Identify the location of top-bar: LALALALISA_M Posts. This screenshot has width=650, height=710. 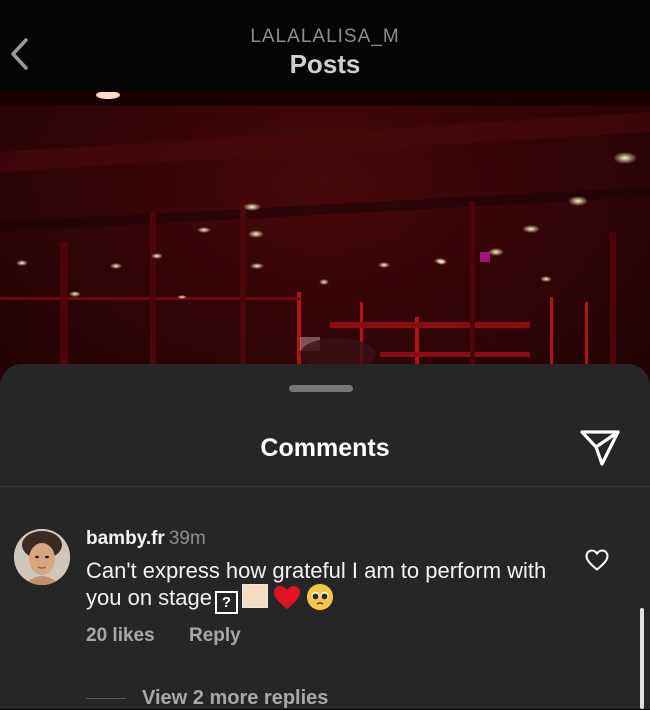
(325, 46).